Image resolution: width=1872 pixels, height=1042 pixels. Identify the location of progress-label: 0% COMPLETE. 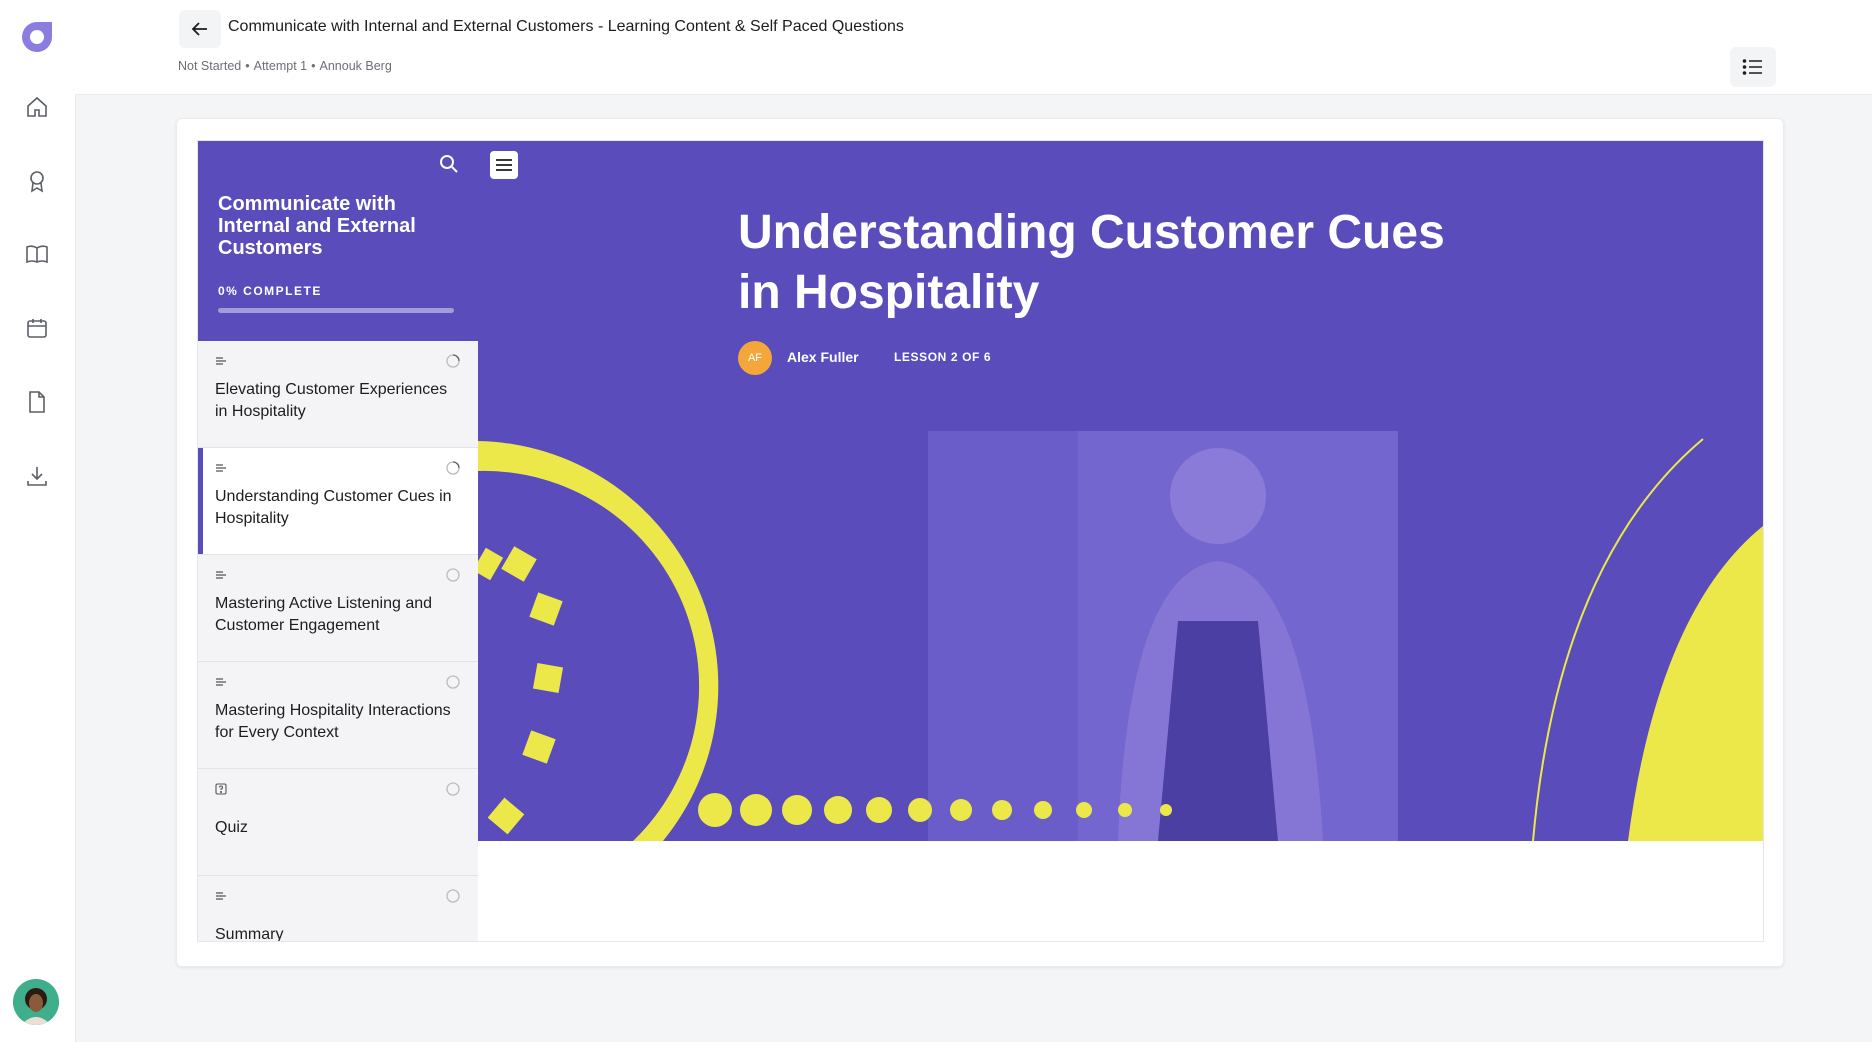
(270, 291).